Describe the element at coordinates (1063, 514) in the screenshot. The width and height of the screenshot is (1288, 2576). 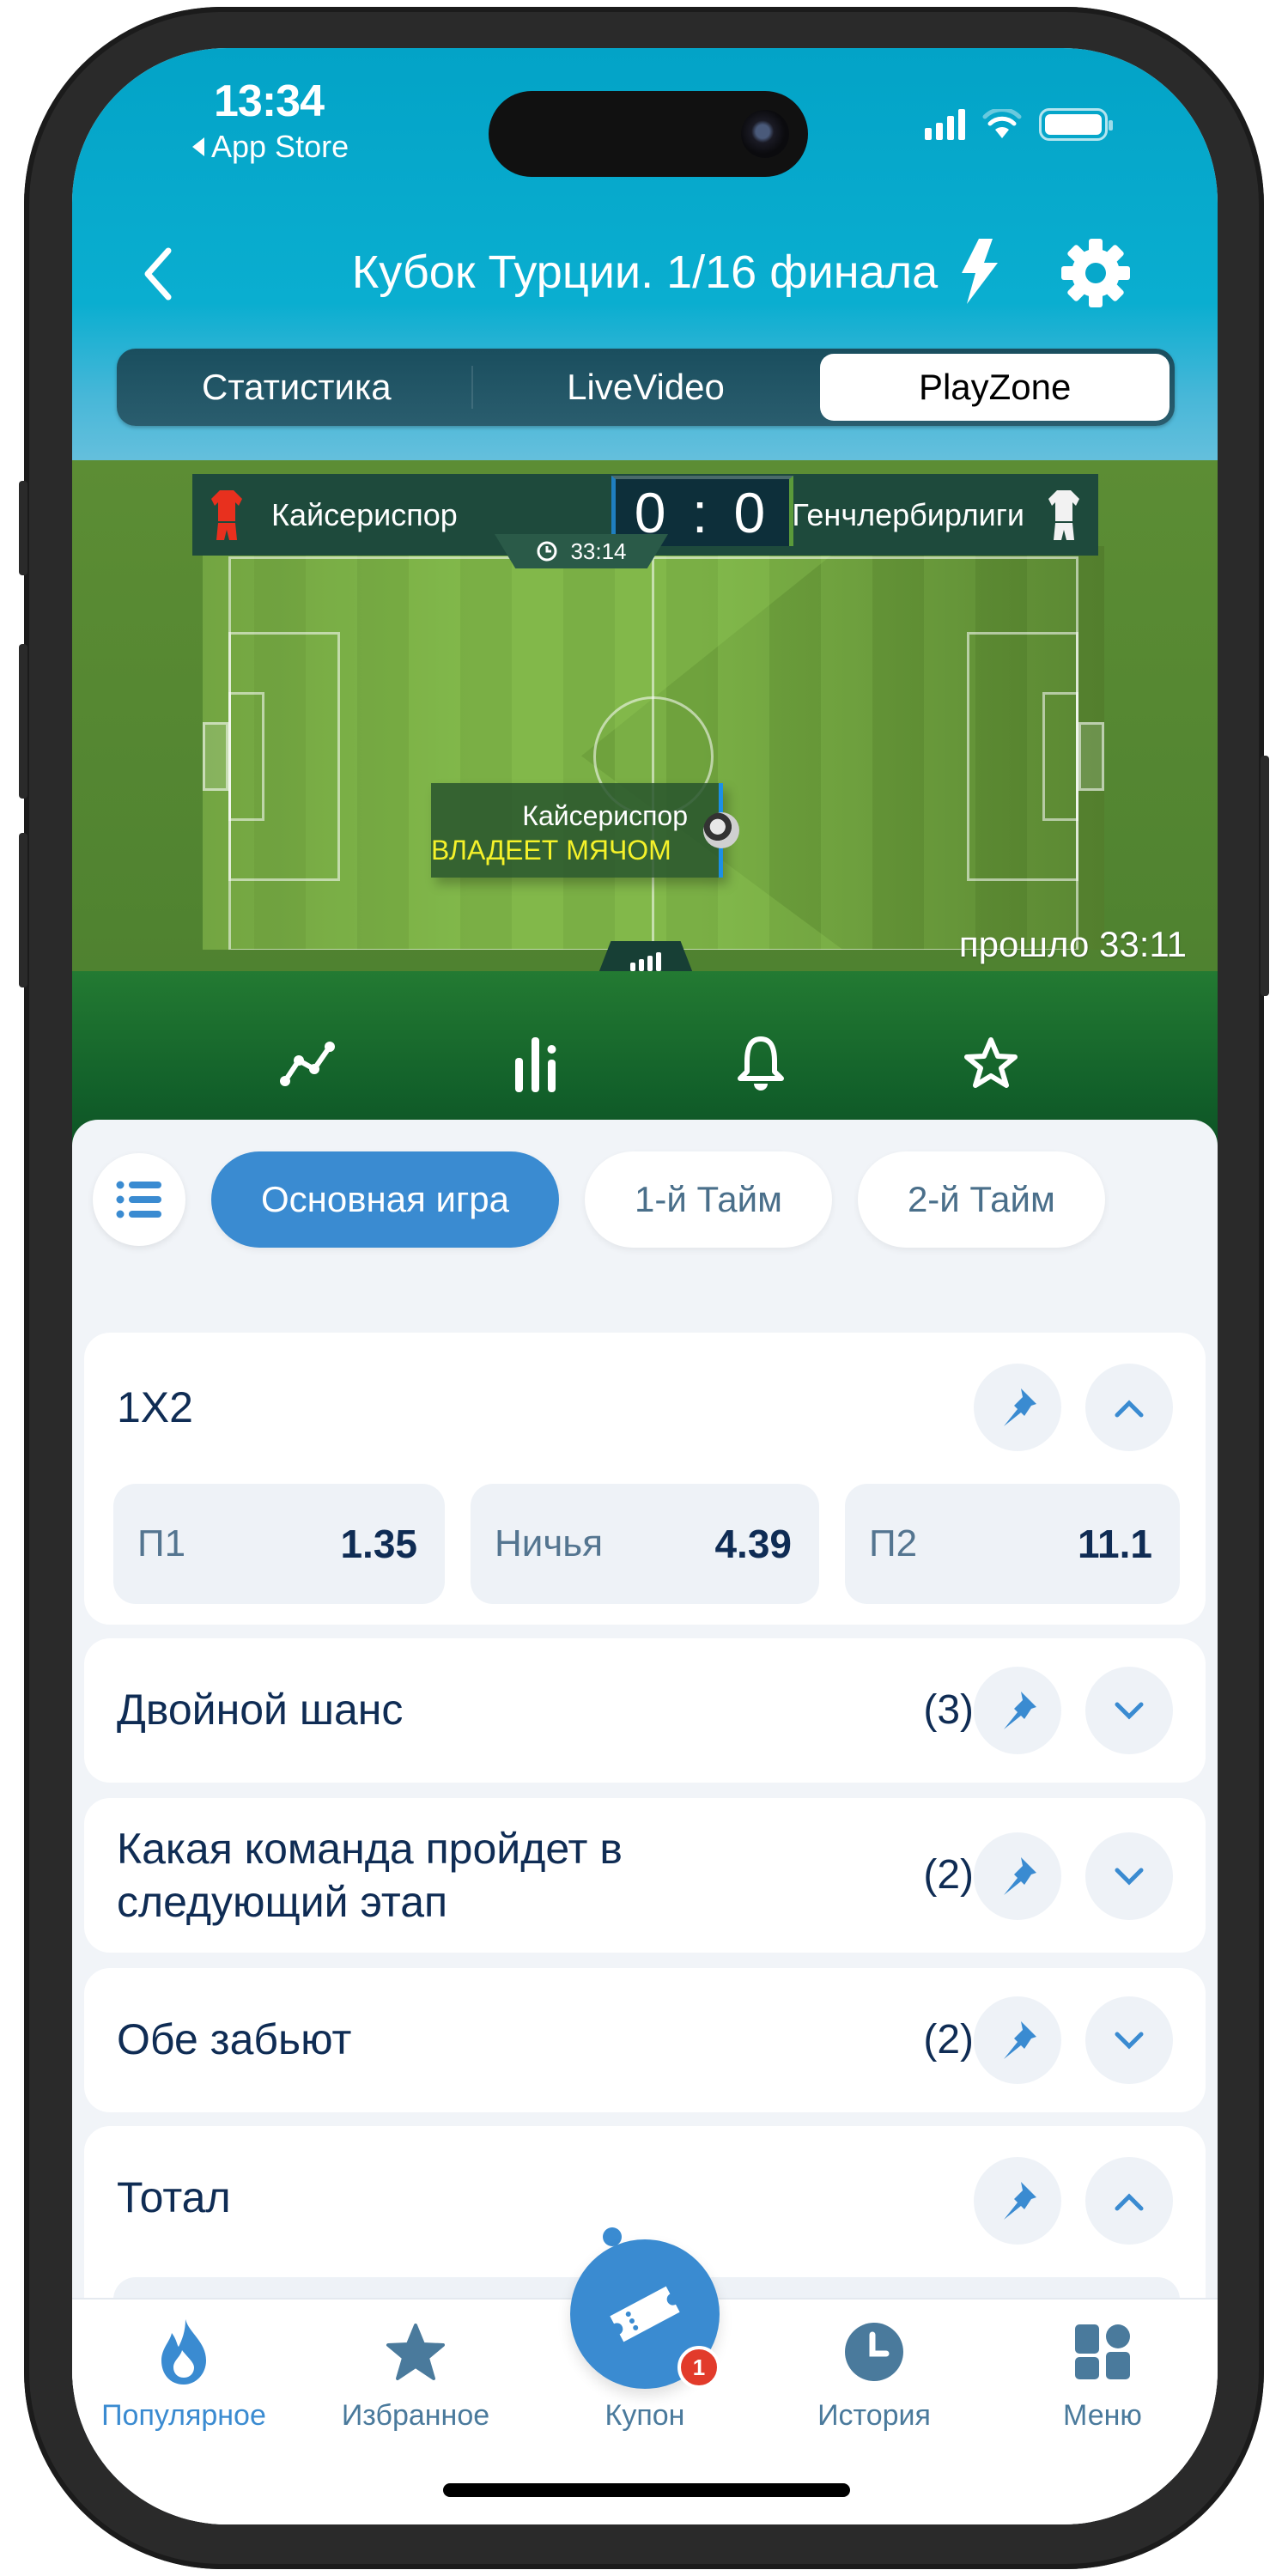
I see `away-kit-icon` at that location.